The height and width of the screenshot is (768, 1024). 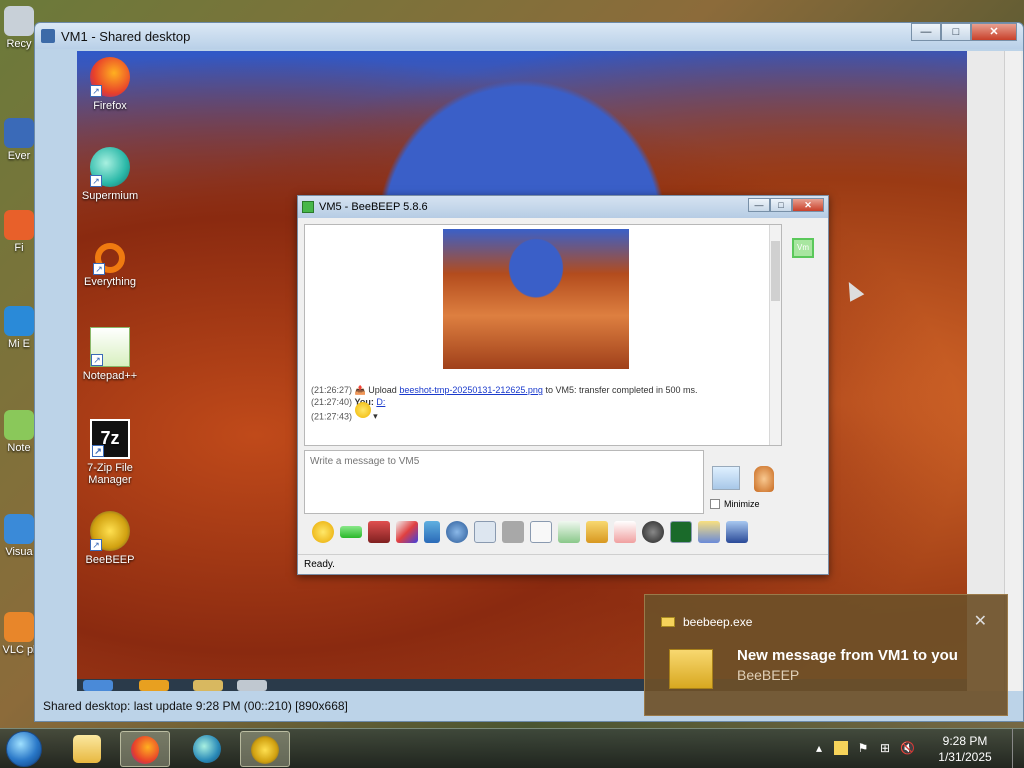 I want to click on supermium-icon: ↗, so click(x=110, y=167).